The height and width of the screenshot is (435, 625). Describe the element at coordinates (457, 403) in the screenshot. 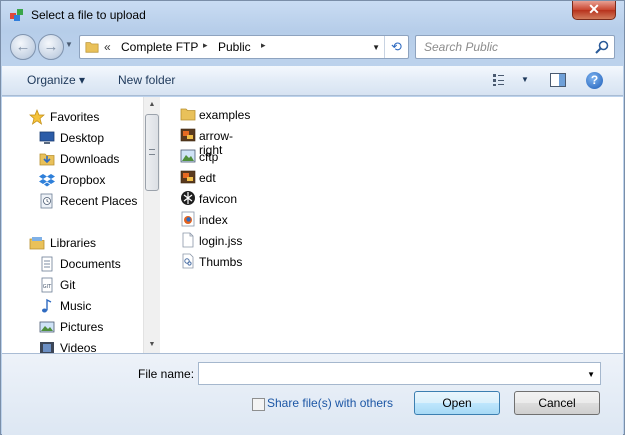

I see `open-button: Open` at that location.